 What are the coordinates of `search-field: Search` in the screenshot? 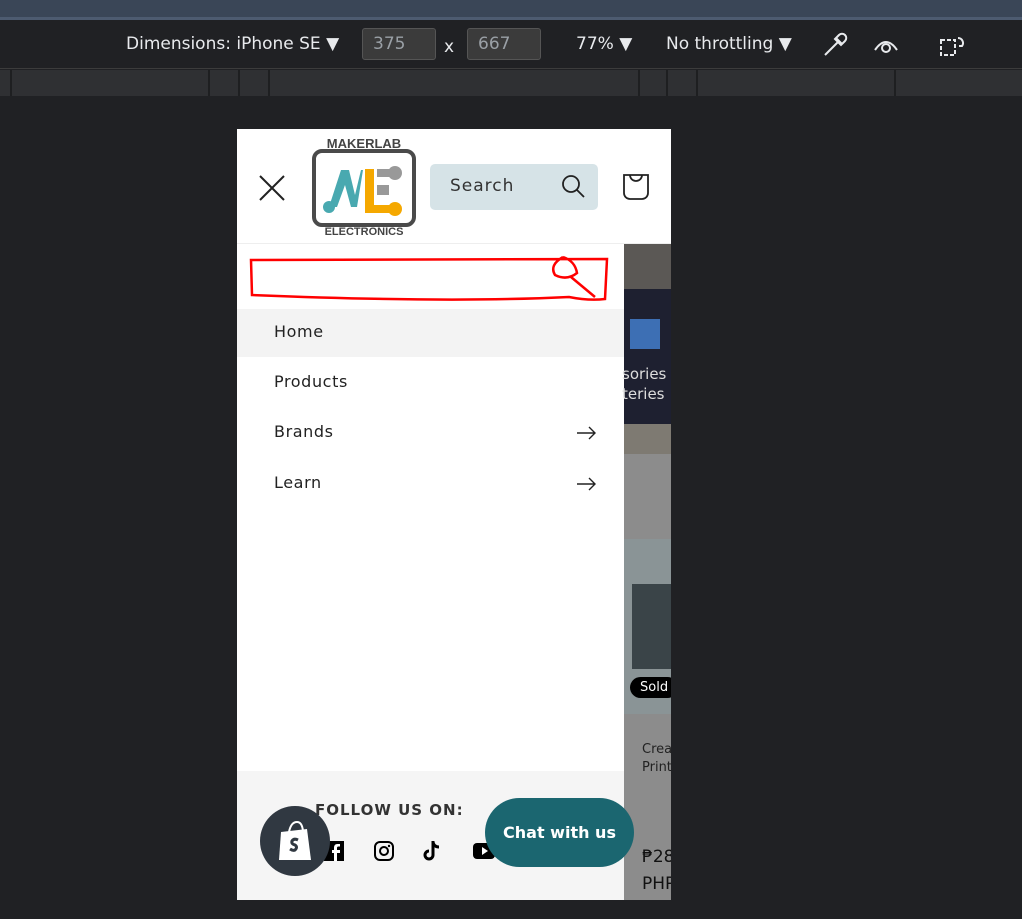 It's located at (514, 187).